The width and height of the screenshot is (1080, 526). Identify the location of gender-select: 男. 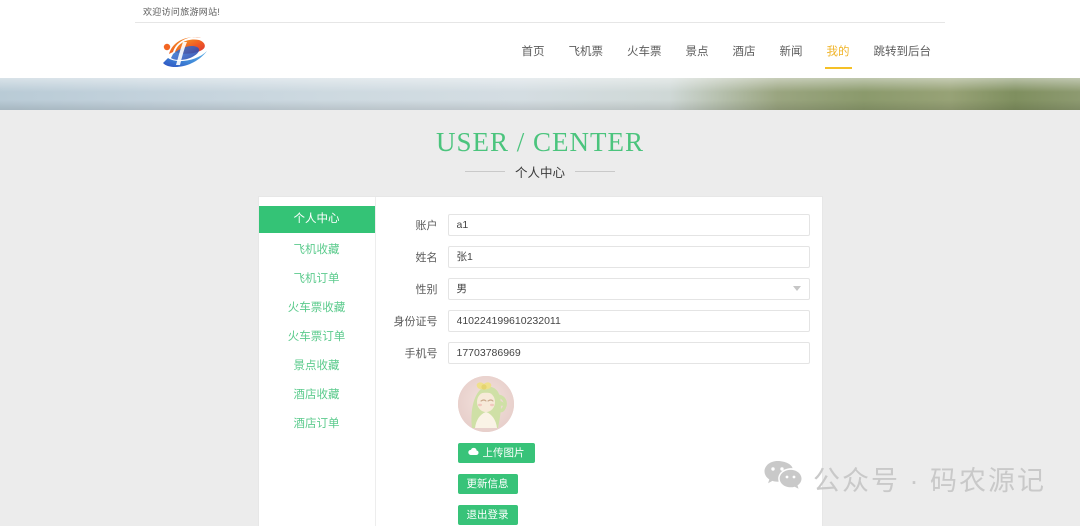
(628, 288).